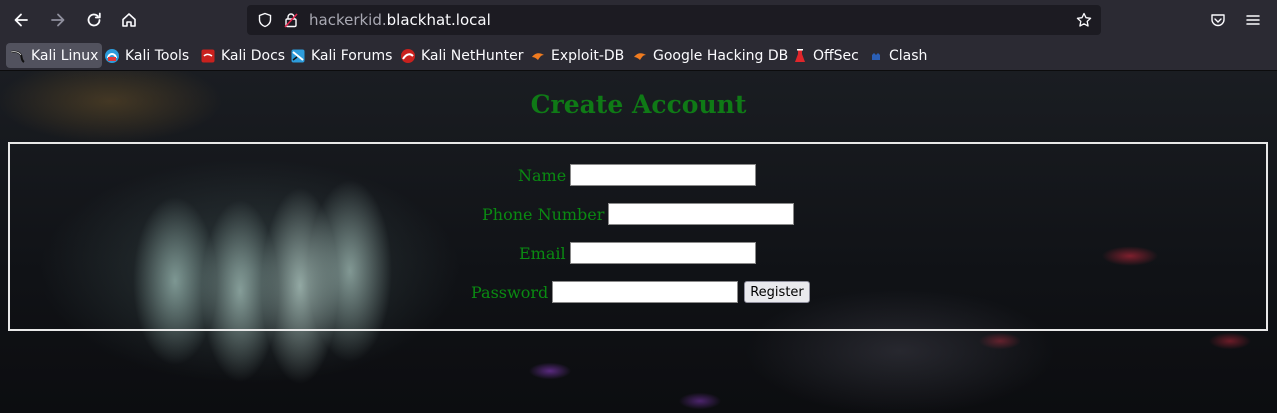  Describe the element at coordinates (208, 56) in the screenshot. I see `kali-docs-icon` at that location.